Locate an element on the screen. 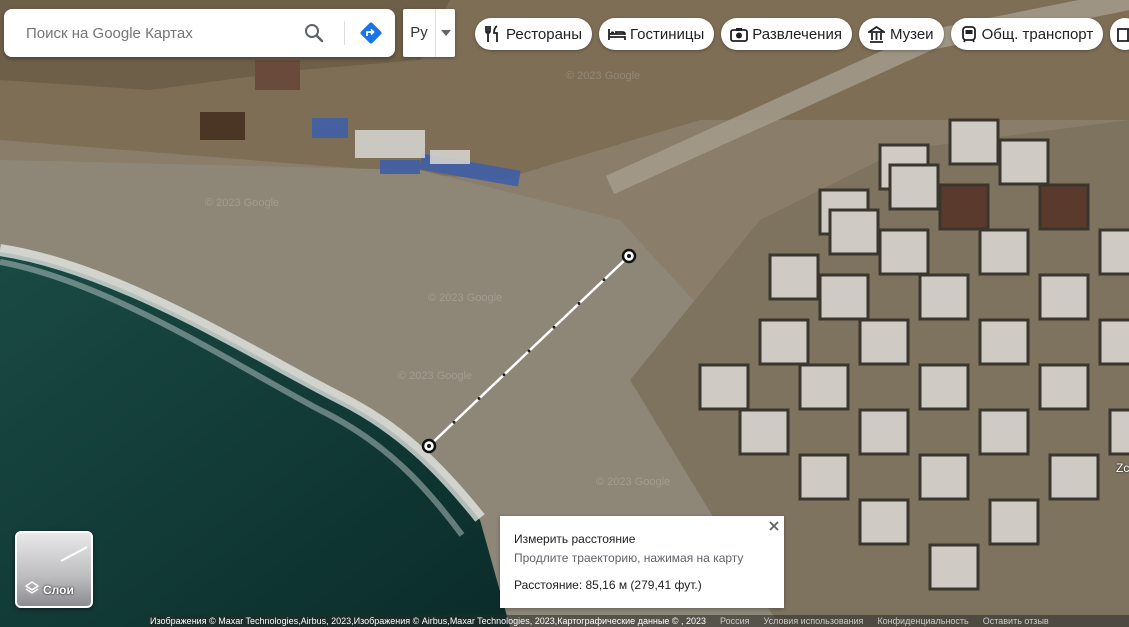  search-box is located at coordinates (199, 33).